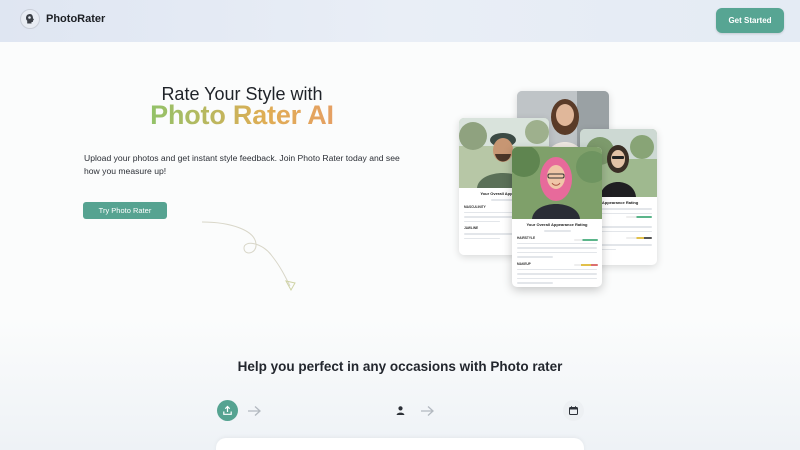 Image resolution: width=800 pixels, height=450 pixels. Describe the element at coordinates (76, 19) in the screenshot. I see `brand-name: PhotoRater` at that location.